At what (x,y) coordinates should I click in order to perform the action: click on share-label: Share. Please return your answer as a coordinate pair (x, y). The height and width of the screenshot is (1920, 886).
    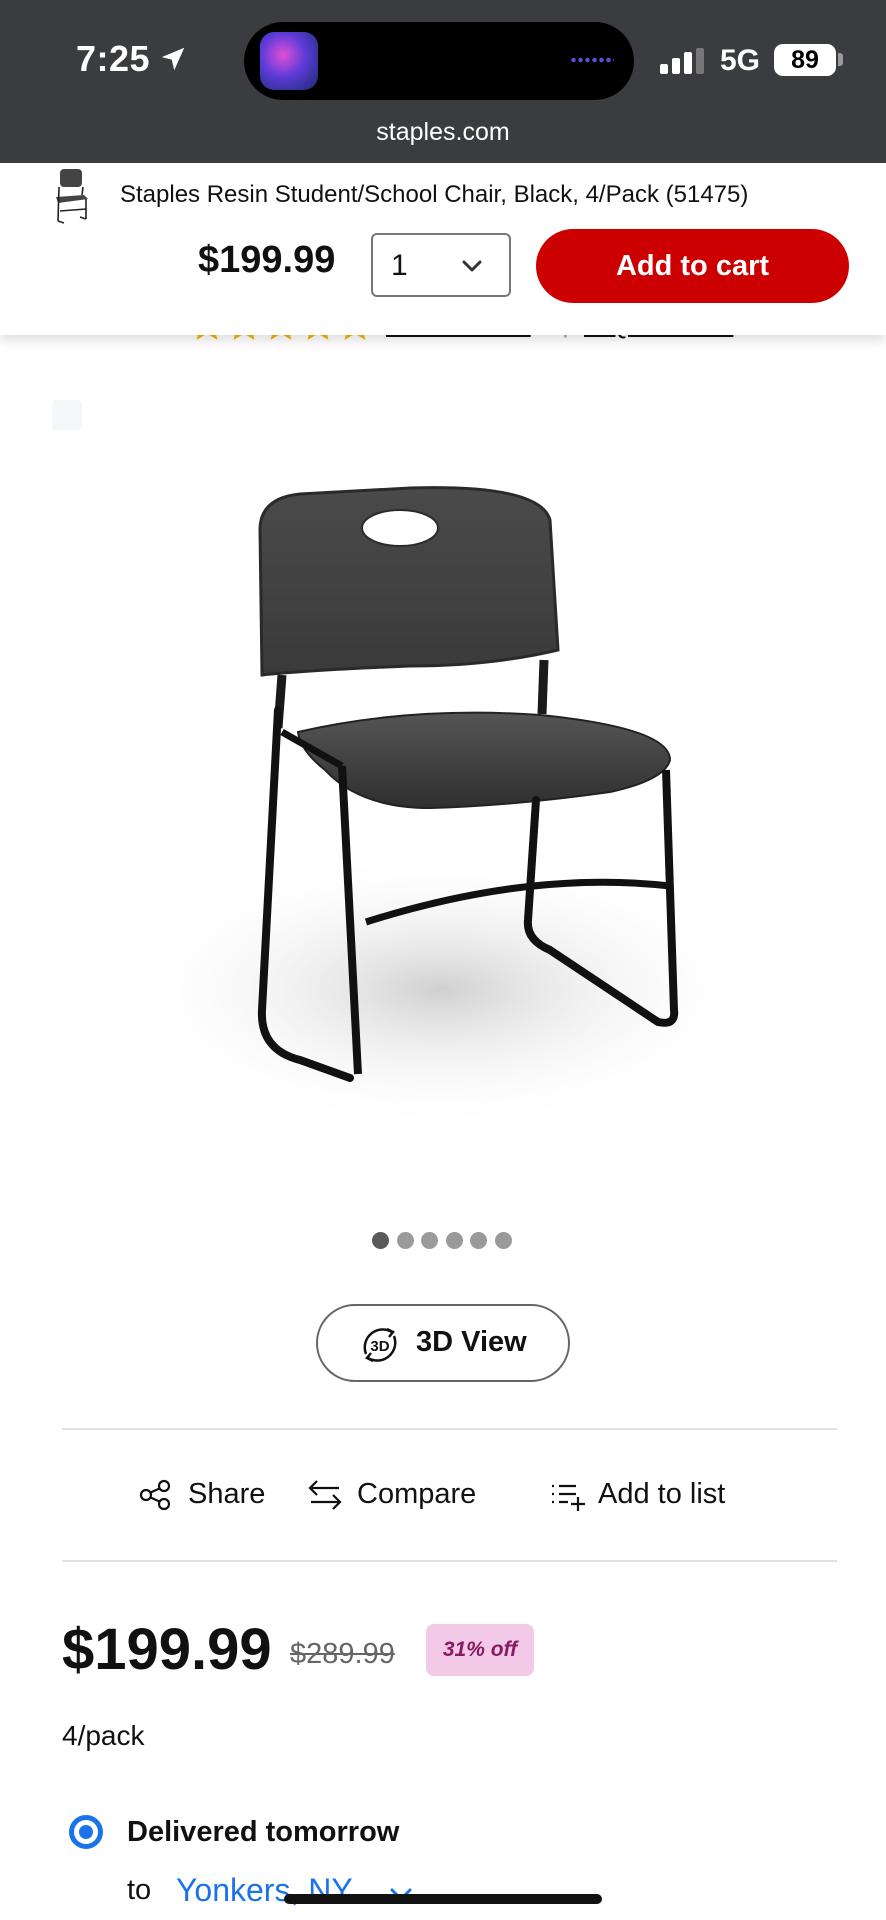
    Looking at the image, I should click on (227, 1494).